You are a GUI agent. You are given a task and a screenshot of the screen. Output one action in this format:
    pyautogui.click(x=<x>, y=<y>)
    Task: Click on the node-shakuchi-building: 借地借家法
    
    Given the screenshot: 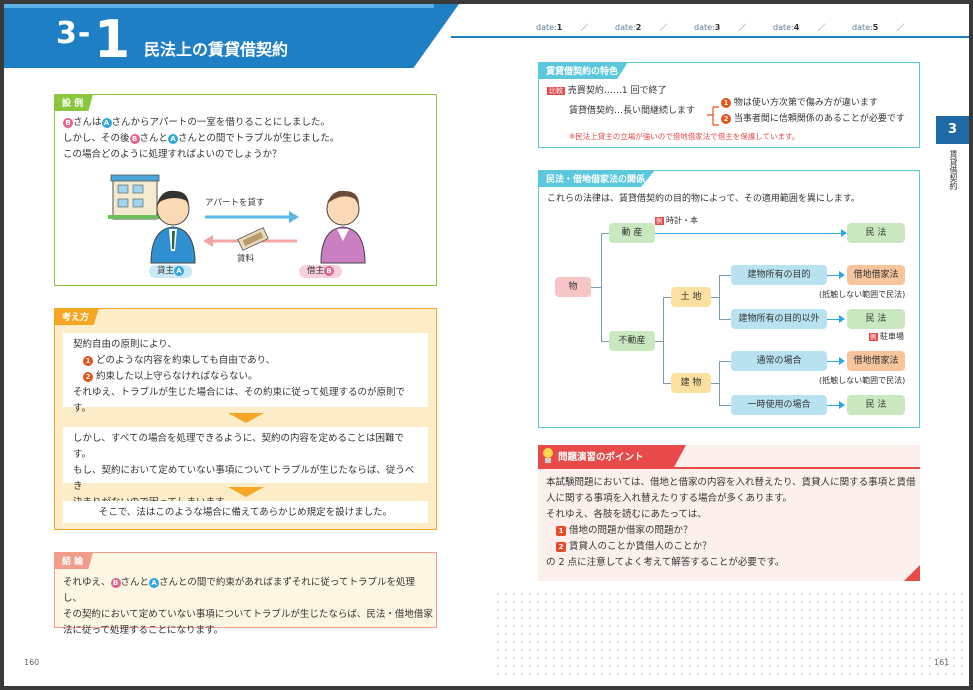 What is the action you would take?
    pyautogui.click(x=876, y=361)
    